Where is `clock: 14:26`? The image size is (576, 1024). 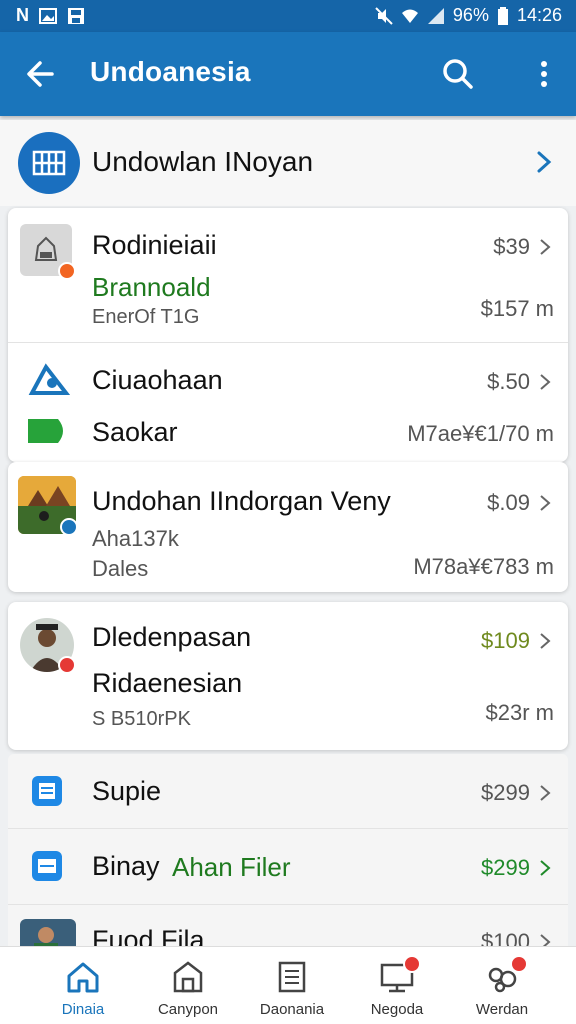 clock: 14:26 is located at coordinates (539, 15).